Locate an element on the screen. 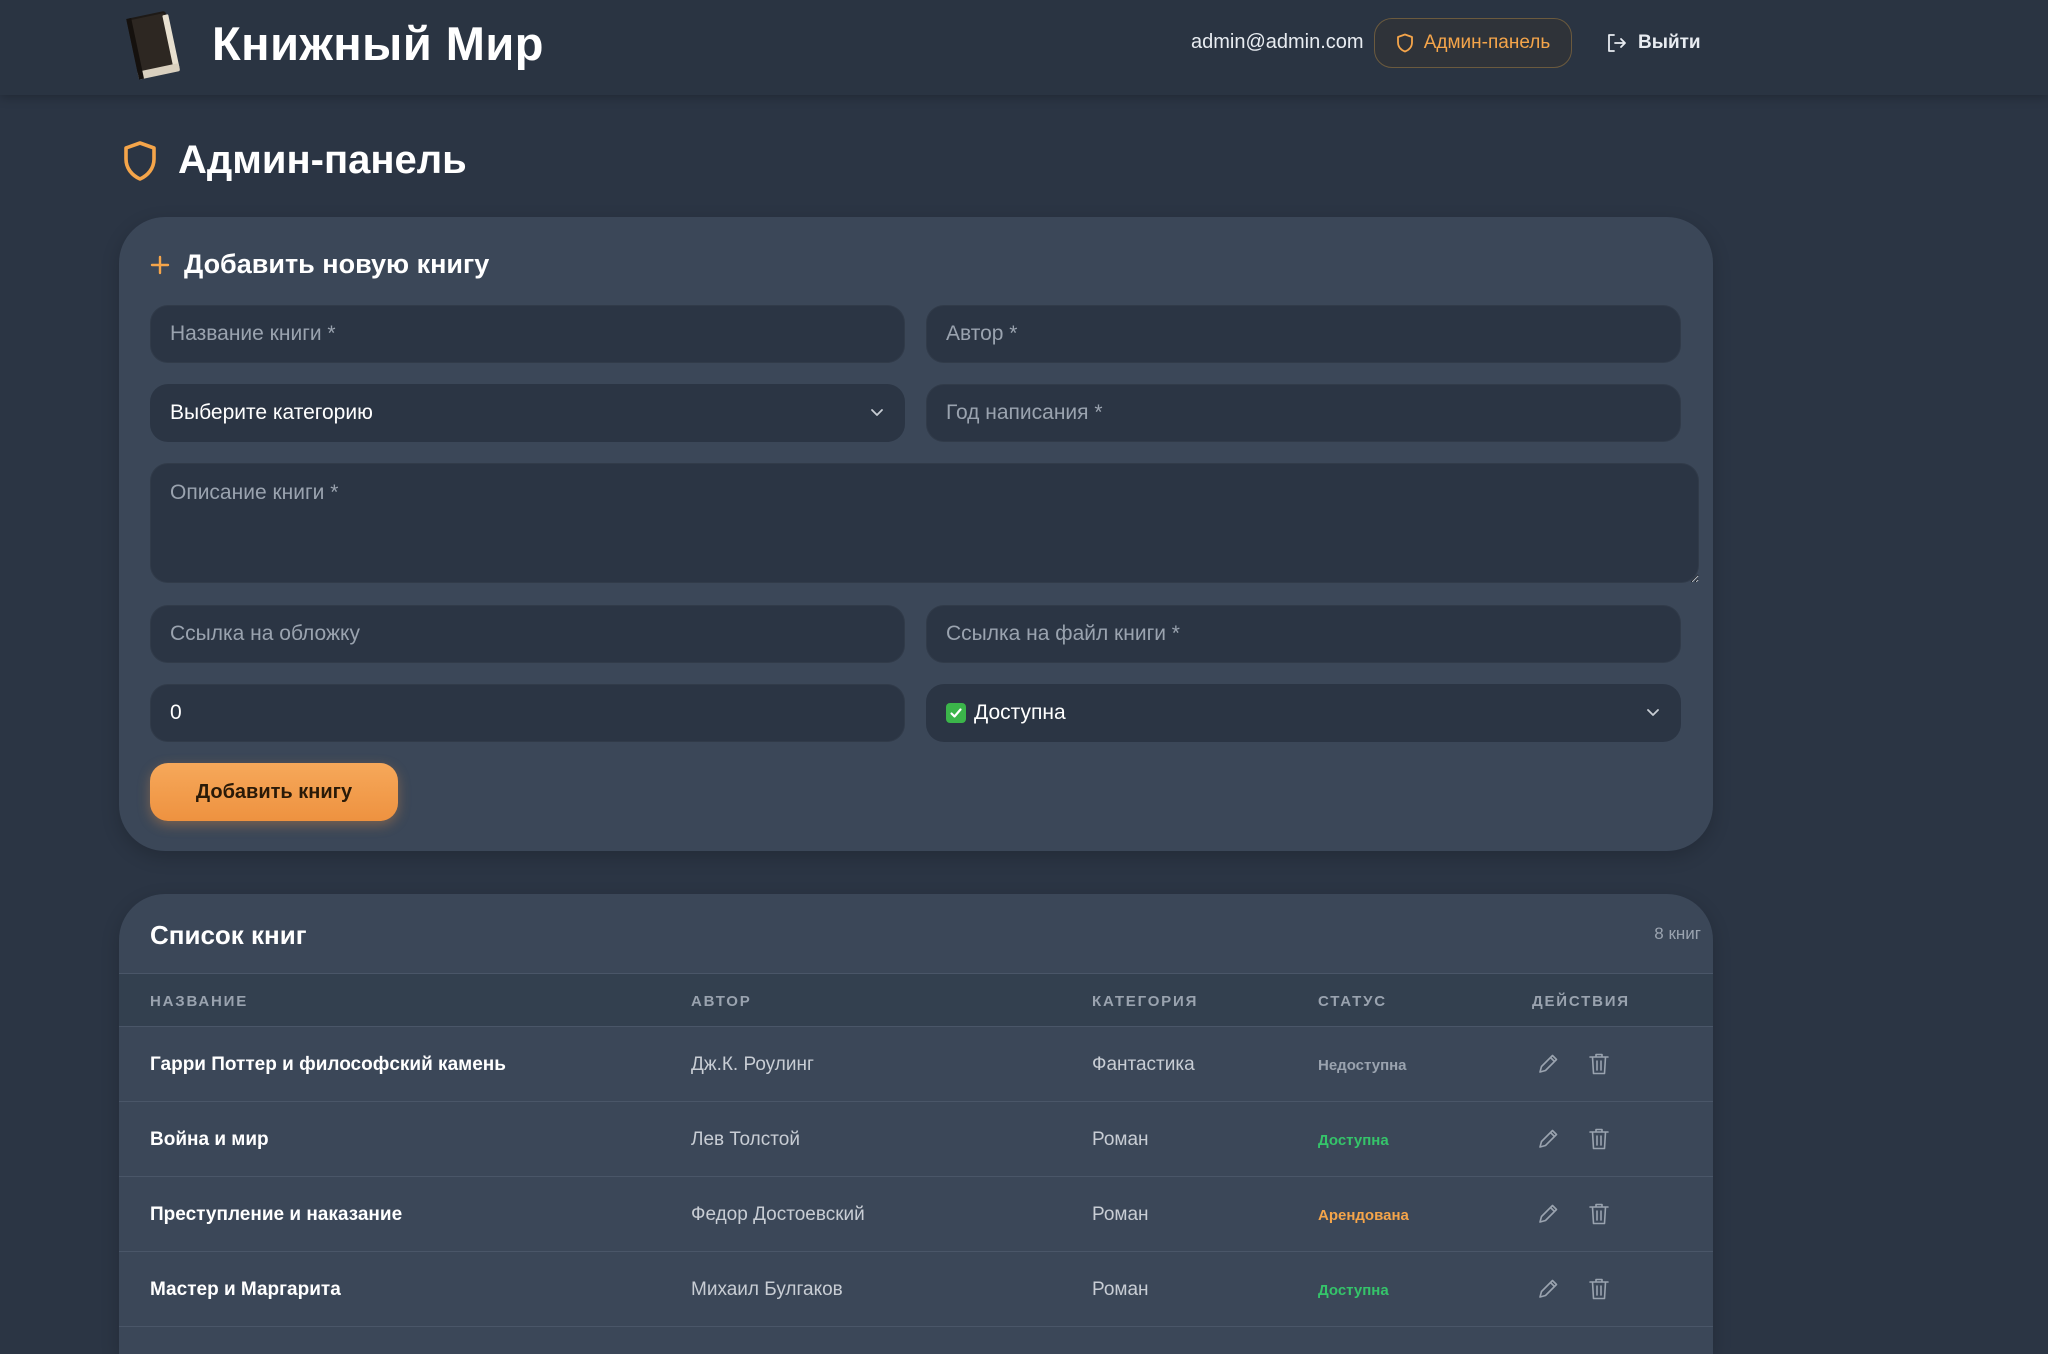  book-title-cell: Гарри Поттер и философский камень is located at coordinates (328, 1064).